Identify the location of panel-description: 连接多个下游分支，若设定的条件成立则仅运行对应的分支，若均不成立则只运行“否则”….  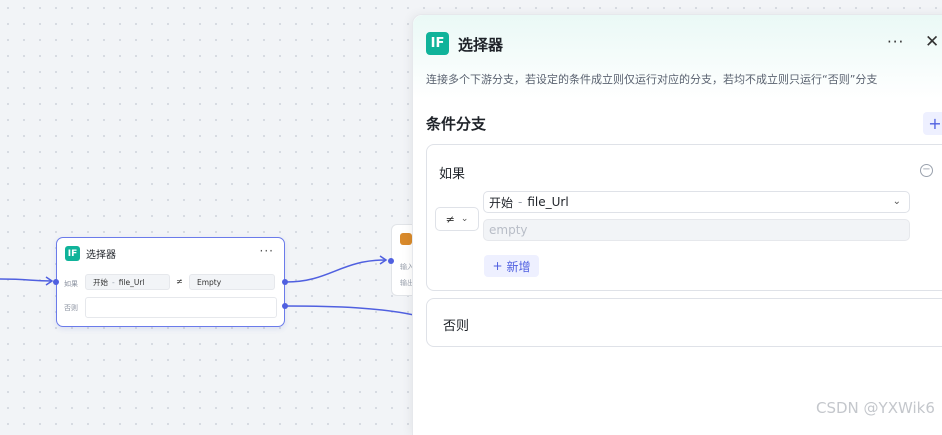
(652, 79).